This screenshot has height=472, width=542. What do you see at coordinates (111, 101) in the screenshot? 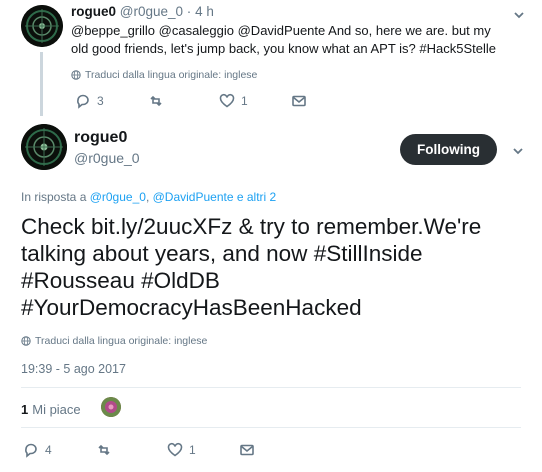
I see `reply-button: 3` at bounding box center [111, 101].